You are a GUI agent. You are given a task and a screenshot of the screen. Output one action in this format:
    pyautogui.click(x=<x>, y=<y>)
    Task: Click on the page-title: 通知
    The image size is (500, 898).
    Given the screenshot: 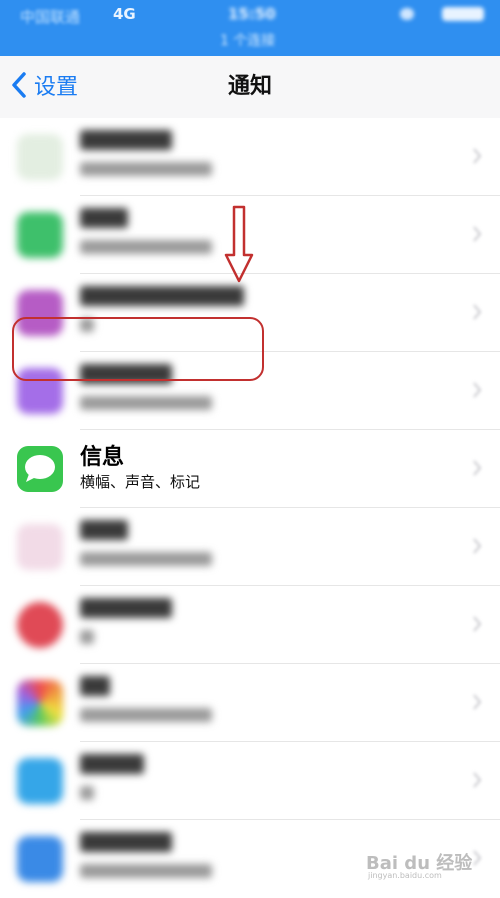 What is the action you would take?
    pyautogui.click(x=249, y=86)
    